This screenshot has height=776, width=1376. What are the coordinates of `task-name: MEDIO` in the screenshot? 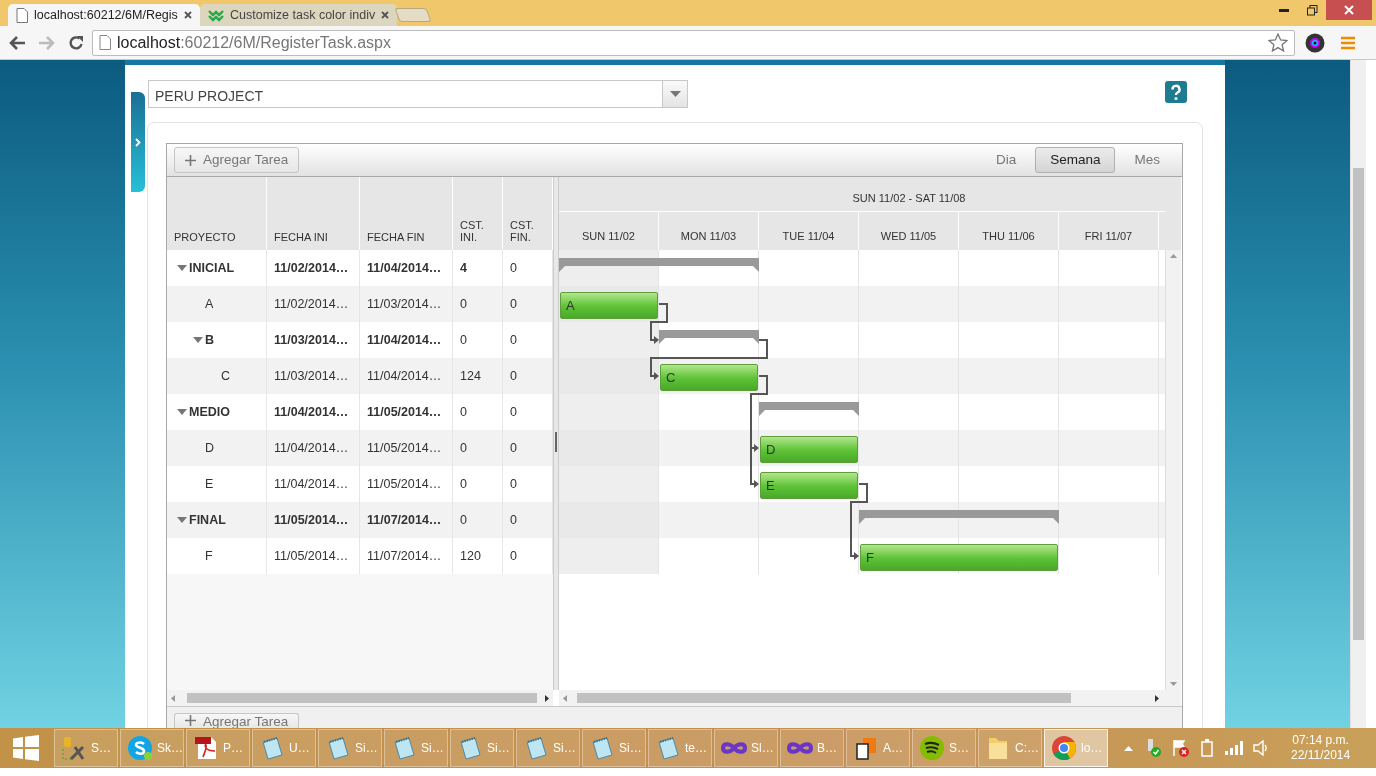 It's located at (209, 412).